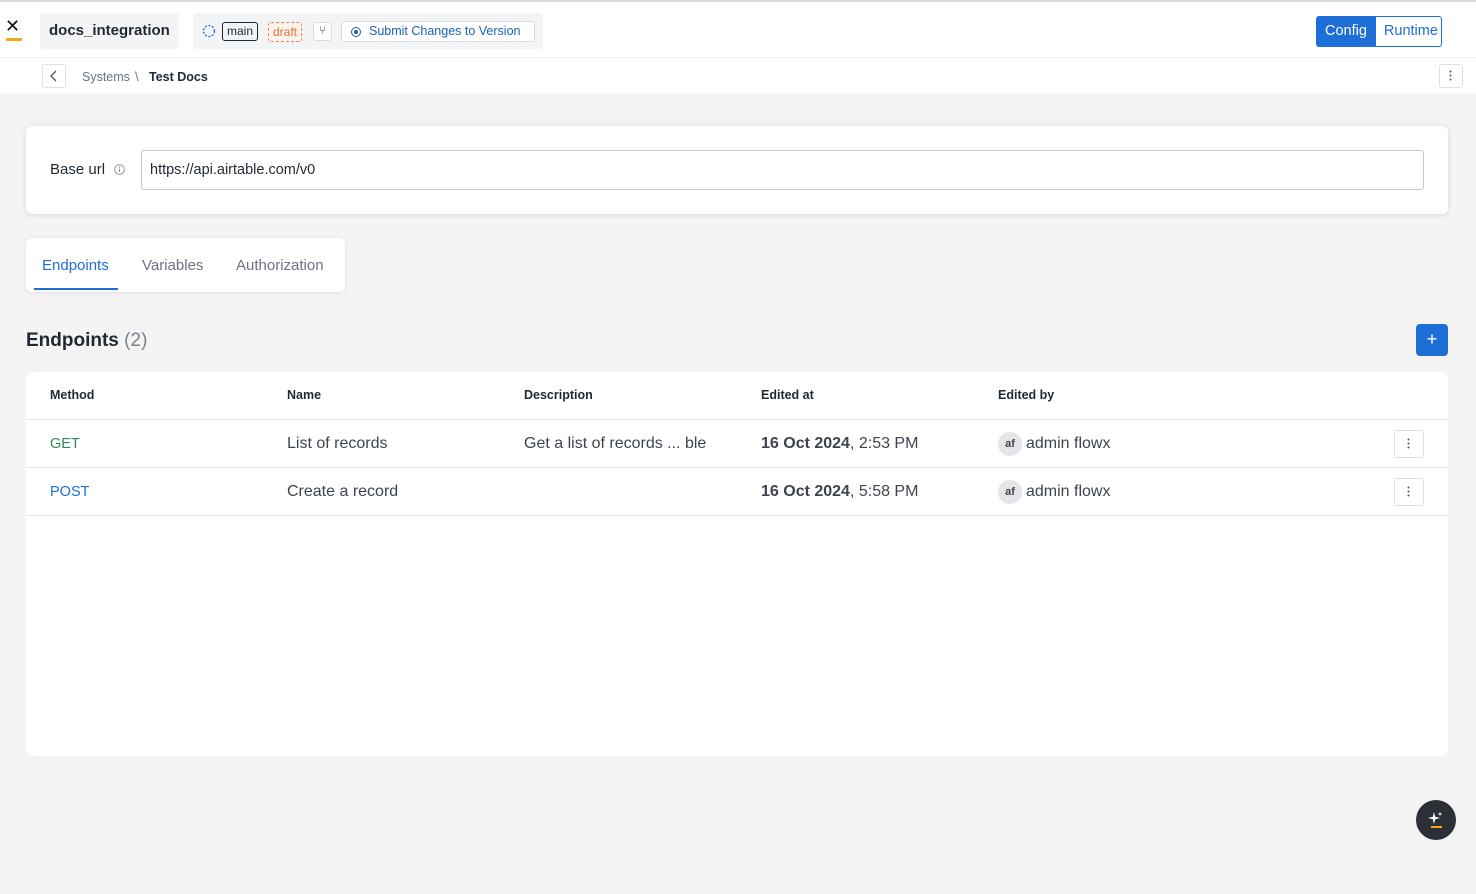 This screenshot has width=1476, height=894. I want to click on mode-toggle: Config Runtime, so click(1379, 31).